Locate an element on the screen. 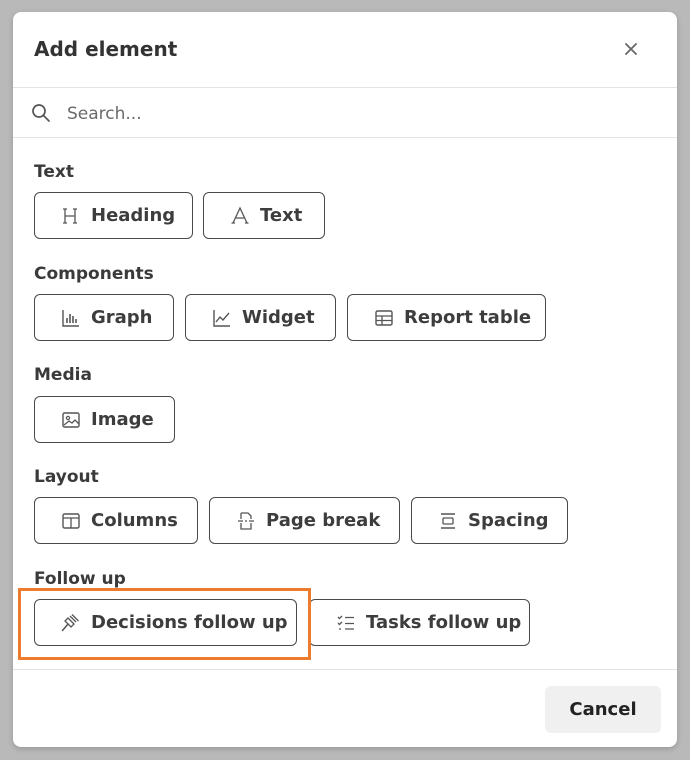  close-icon is located at coordinates (631, 49).